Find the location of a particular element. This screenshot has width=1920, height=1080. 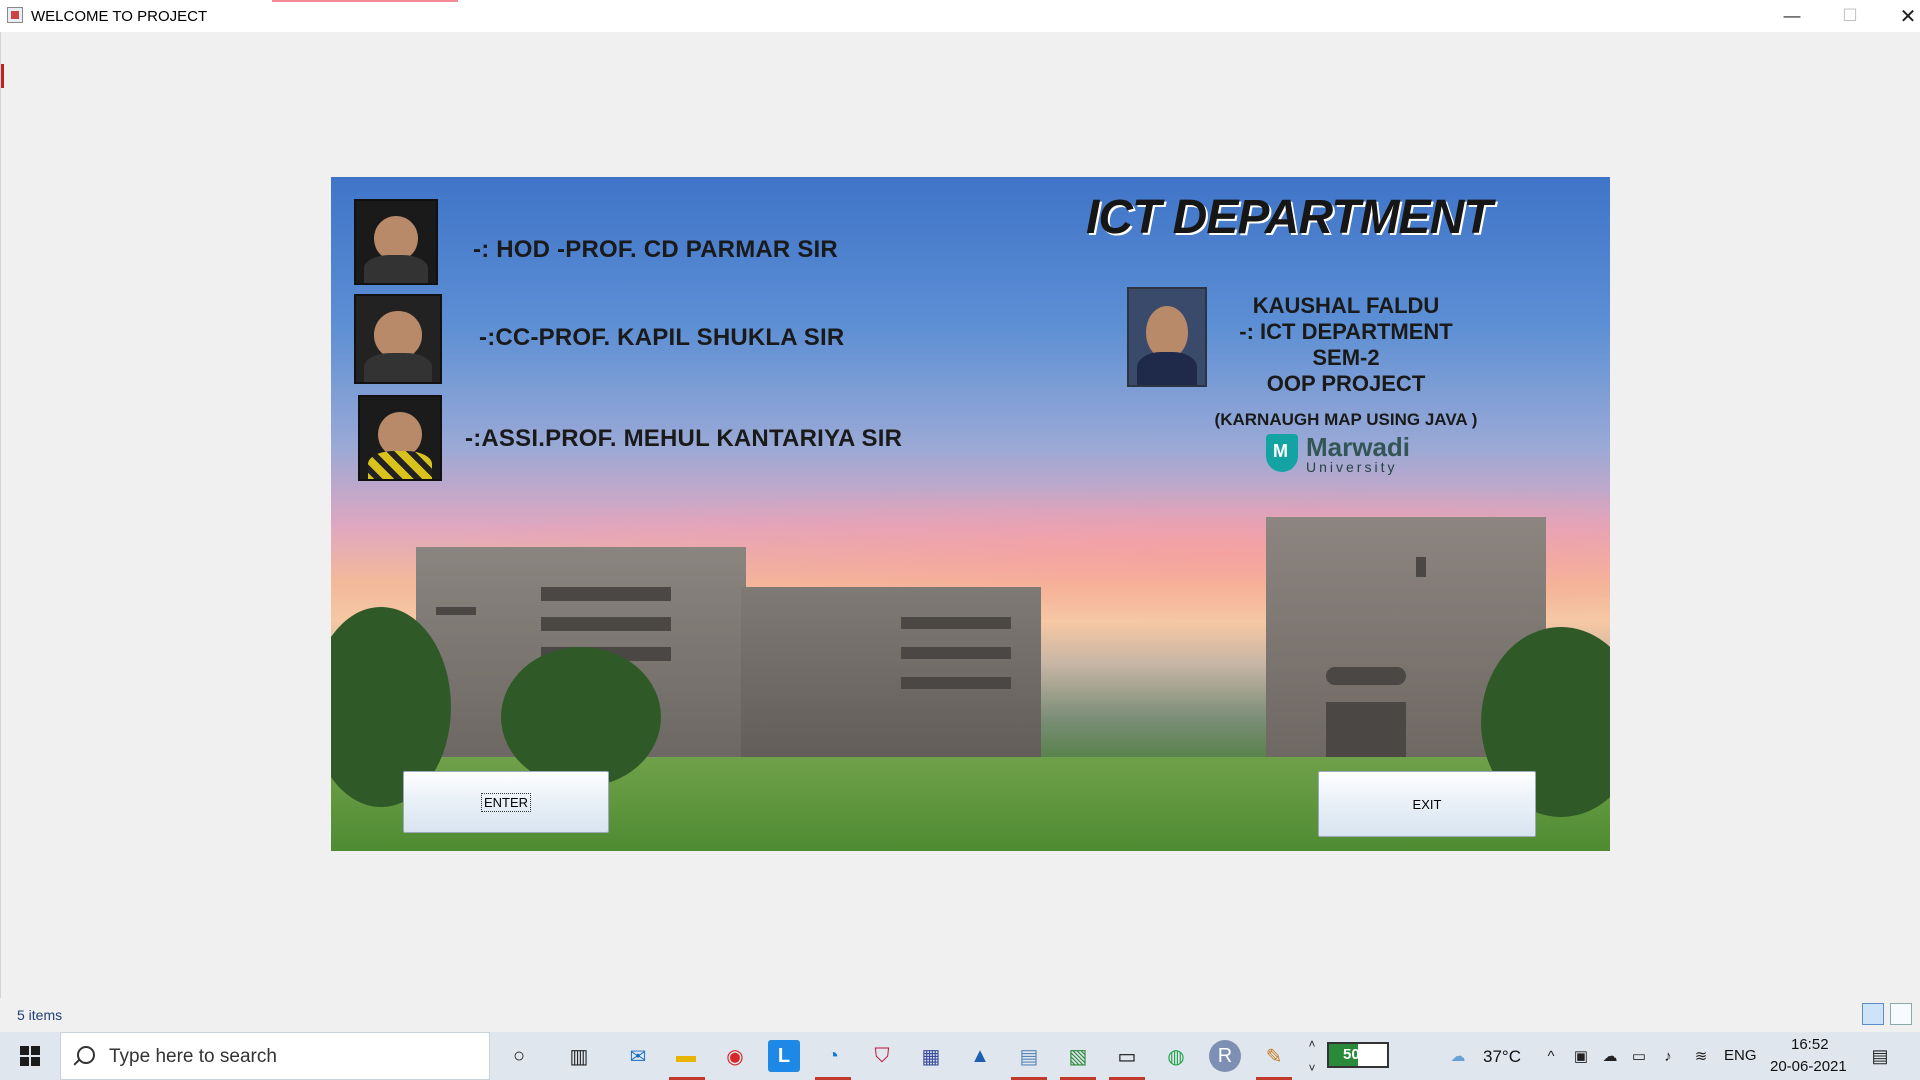

windows-icon is located at coordinates (30, 1056).